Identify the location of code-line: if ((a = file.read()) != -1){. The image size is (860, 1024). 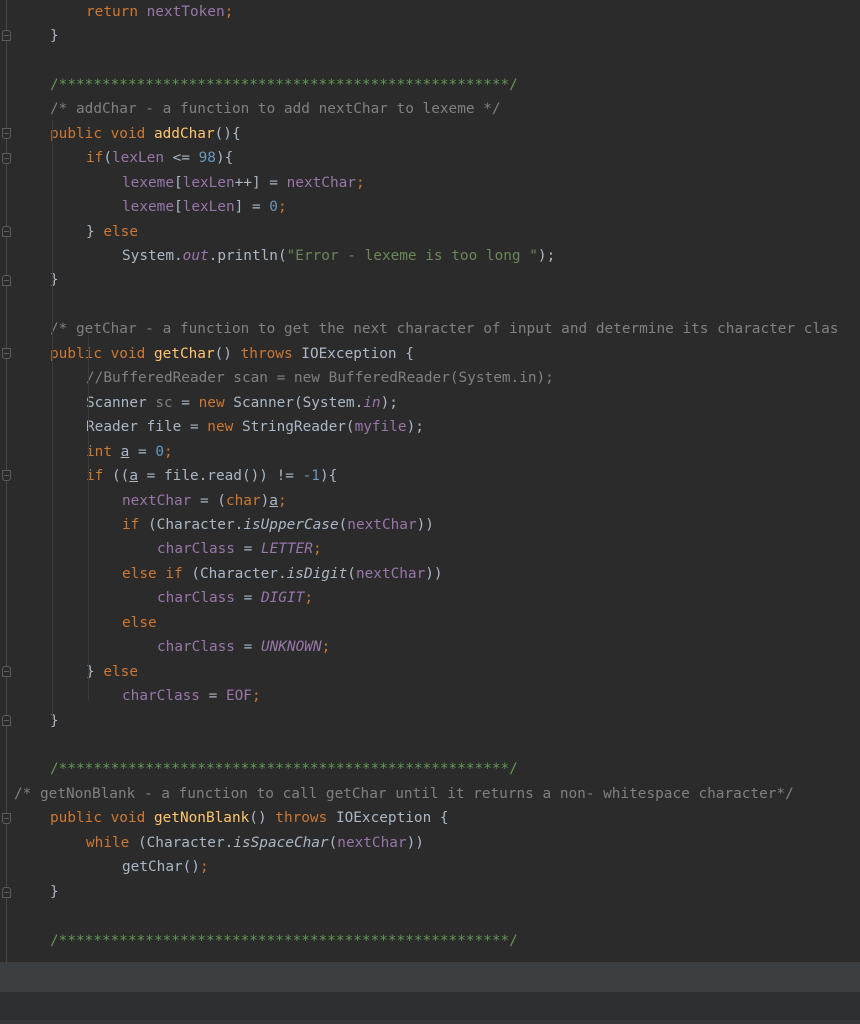
(211, 476).